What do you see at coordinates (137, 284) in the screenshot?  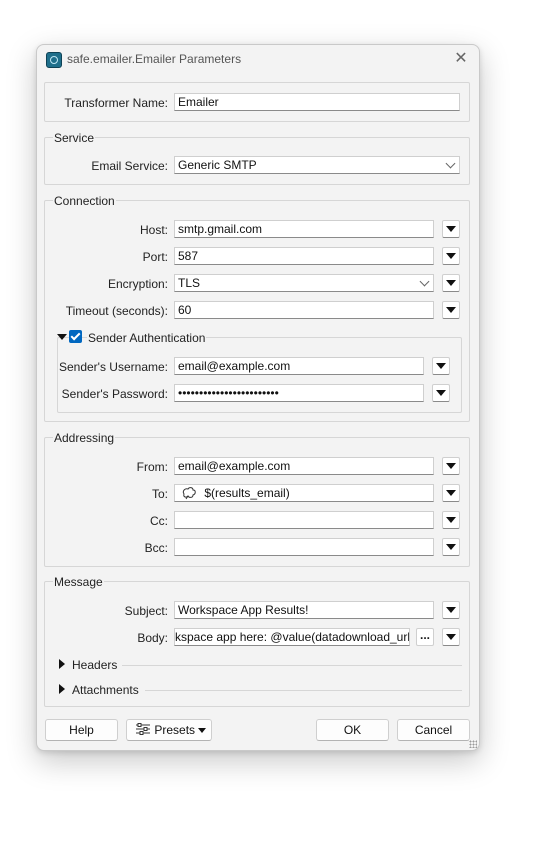 I see `encryption-label: Encryption:` at bounding box center [137, 284].